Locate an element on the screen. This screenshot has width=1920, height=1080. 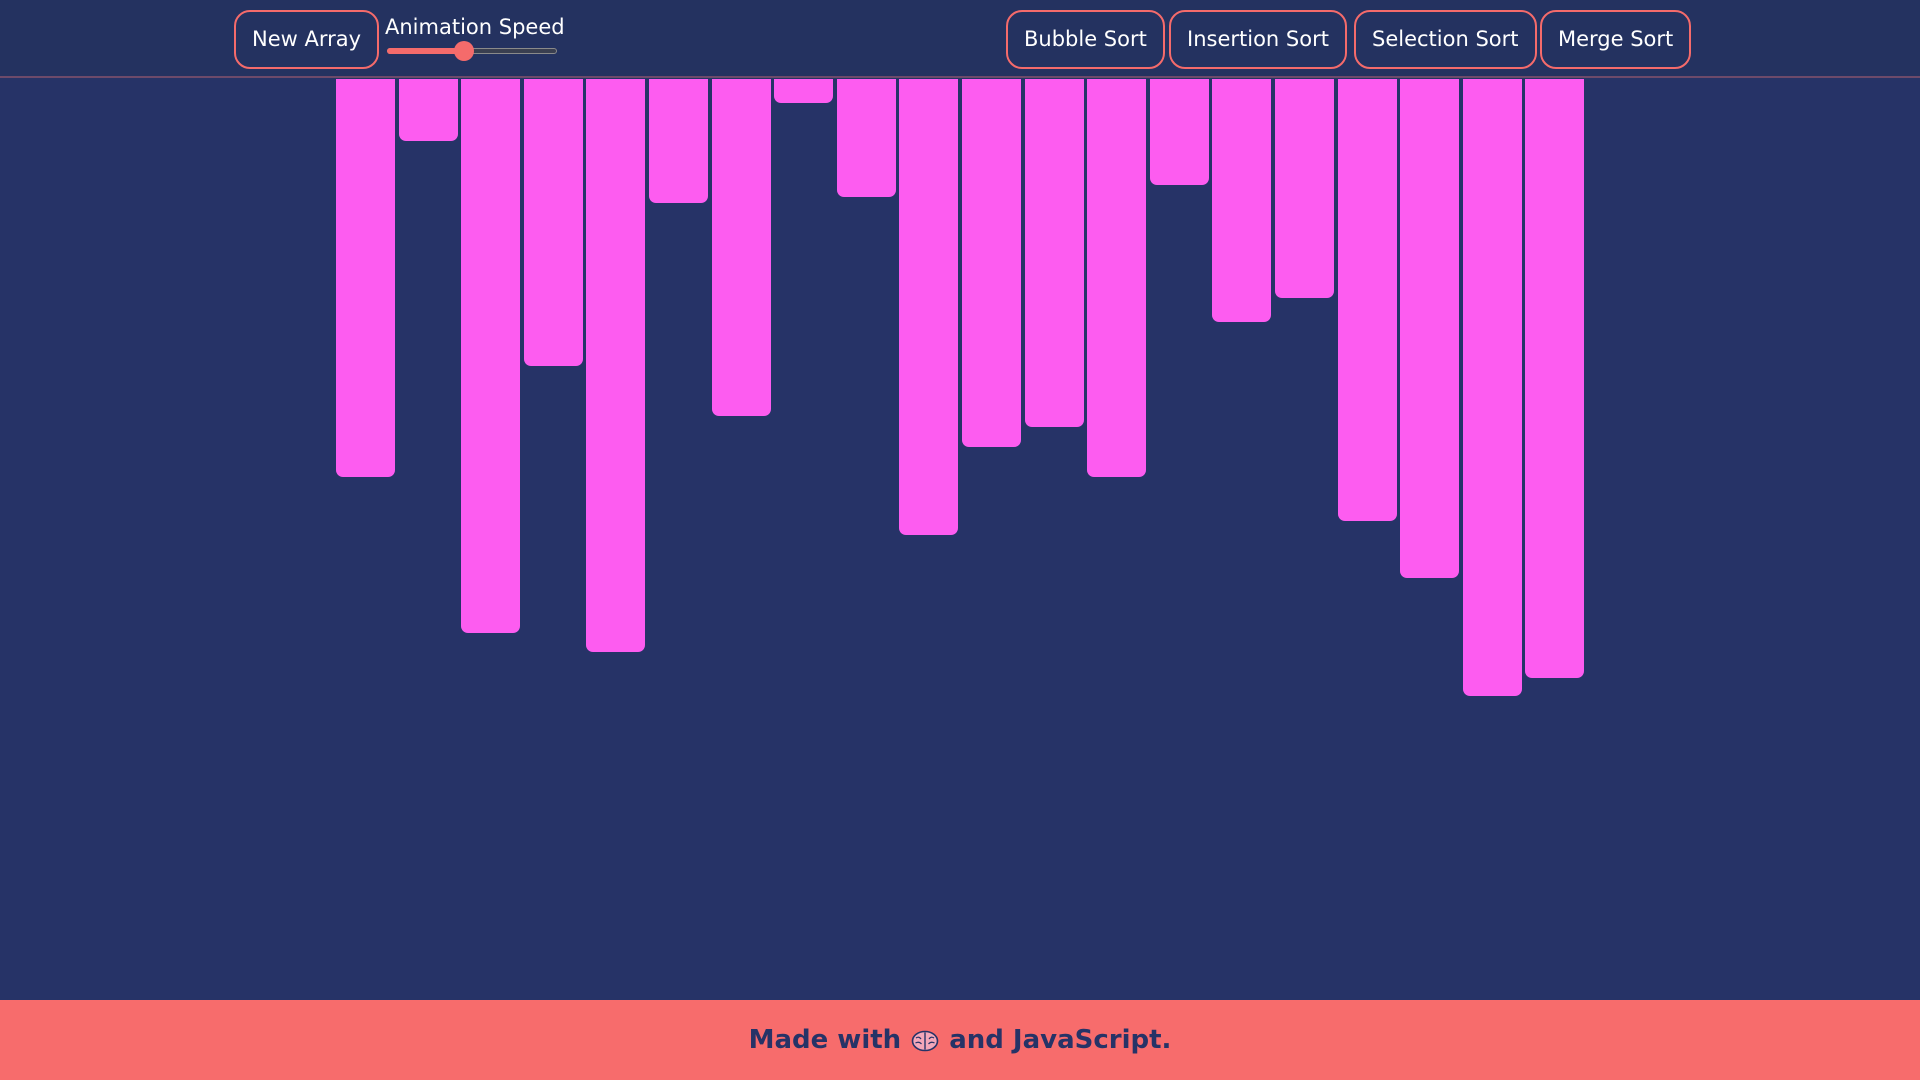
animation-speed-label: Animation Speed is located at coordinates (475, 27).